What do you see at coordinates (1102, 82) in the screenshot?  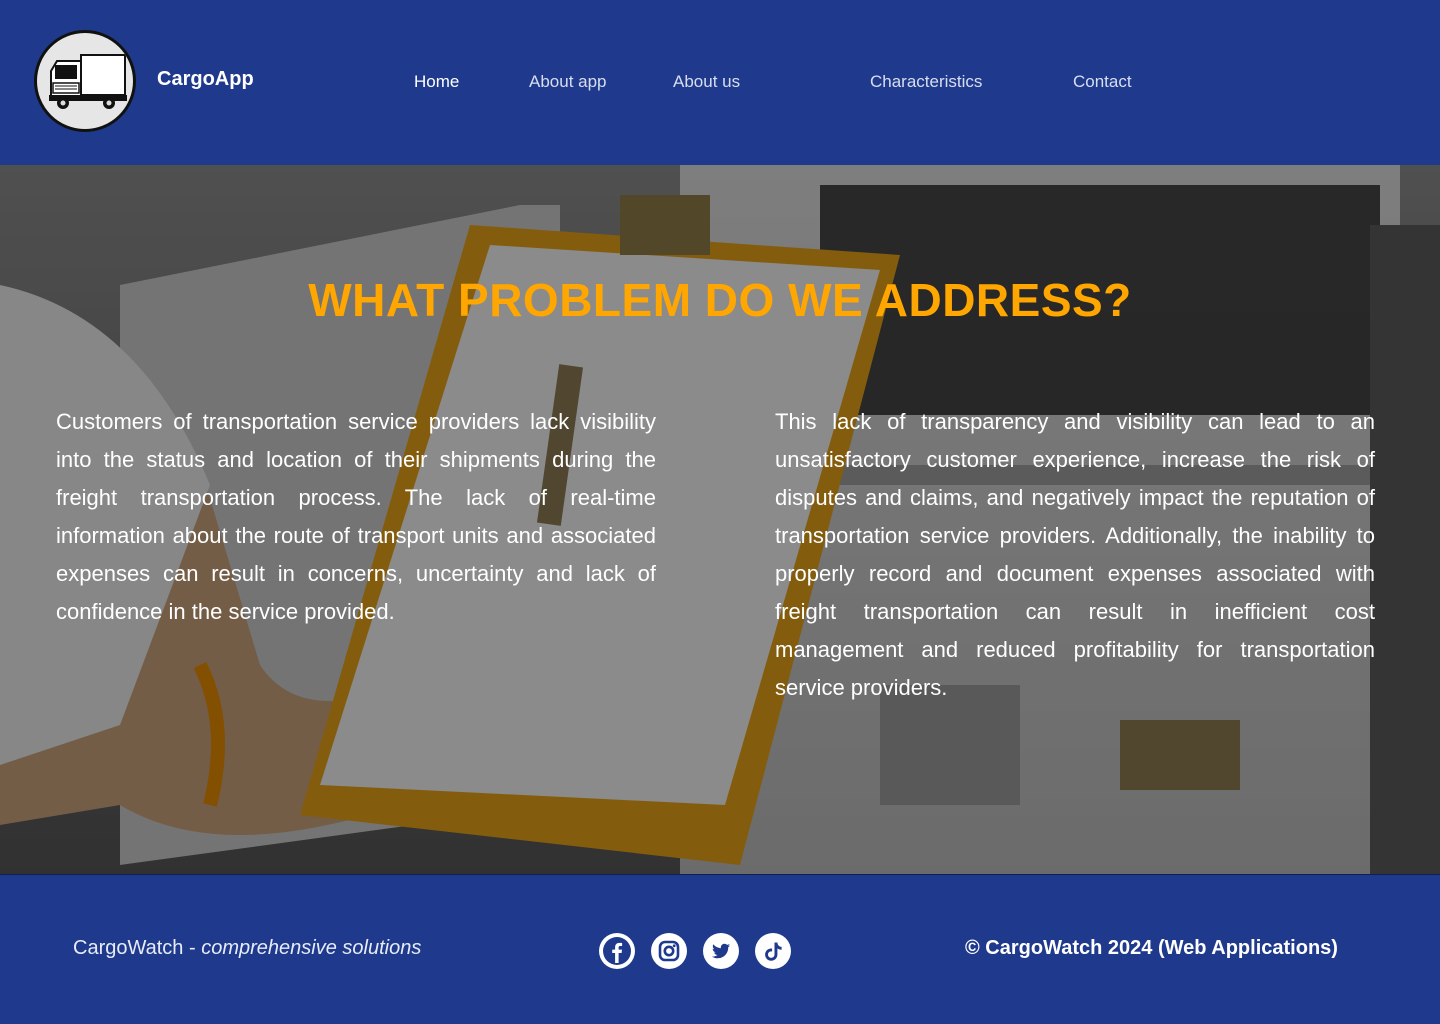 I see `nav-contact: Contact` at bounding box center [1102, 82].